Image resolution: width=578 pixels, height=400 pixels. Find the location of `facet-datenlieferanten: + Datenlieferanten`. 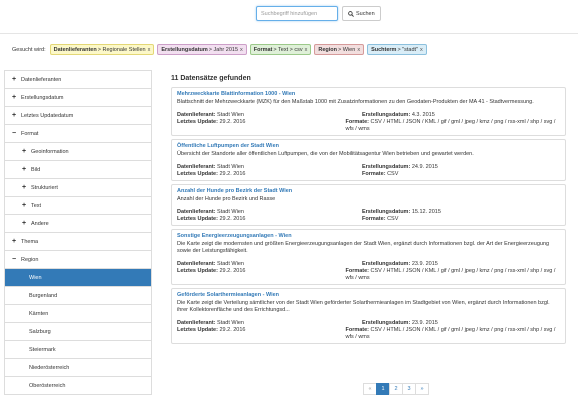

facet-datenlieferanten: + Datenlieferanten is located at coordinates (78, 80).